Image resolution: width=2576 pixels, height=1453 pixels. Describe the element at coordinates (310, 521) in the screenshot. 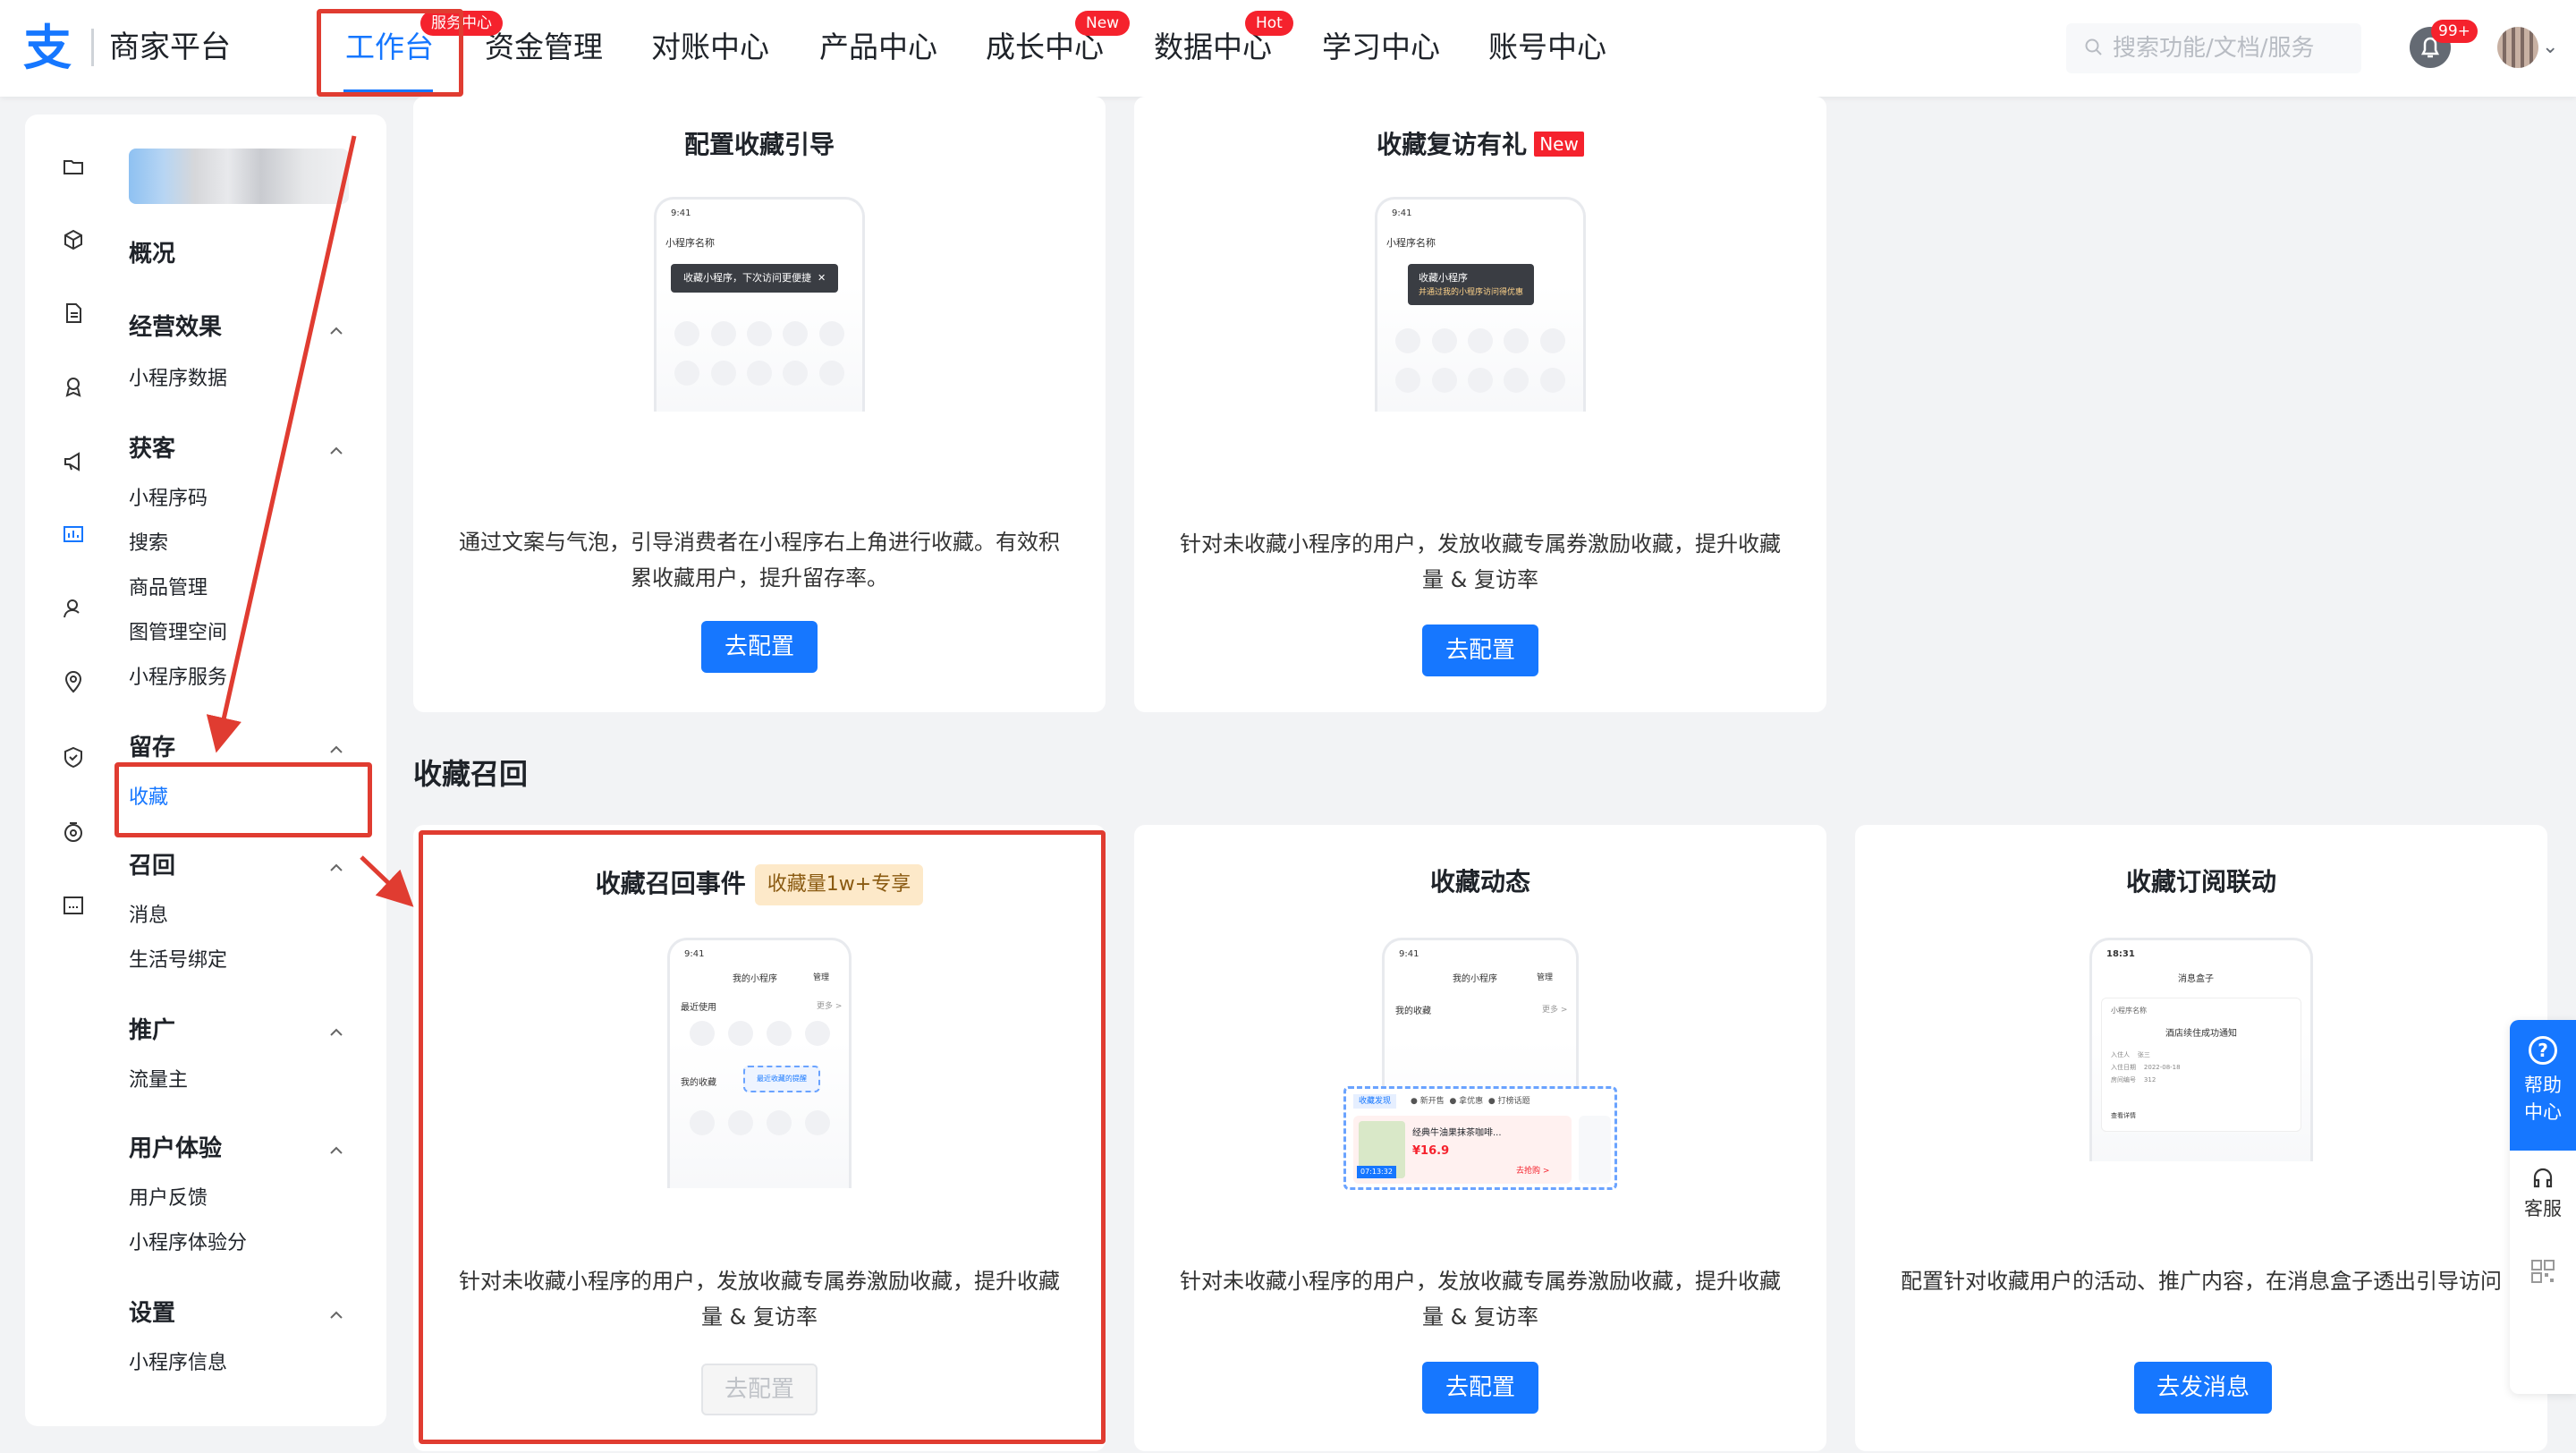

I see `annotation-arrows` at that location.